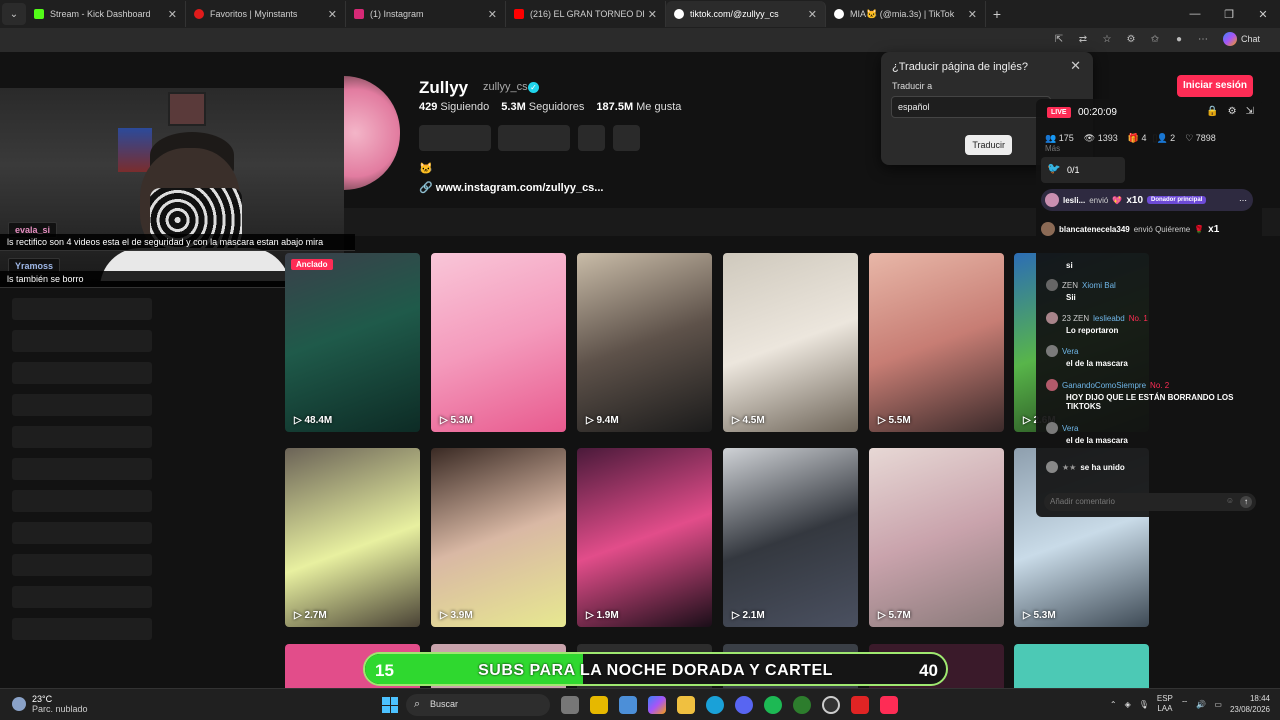 This screenshot has width=1280, height=720. What do you see at coordinates (655, 669) in the screenshot?
I see `subs-goal-banner: 15 SUBS PARA LA NOCHE DORADA Y CARTEL 40` at bounding box center [655, 669].